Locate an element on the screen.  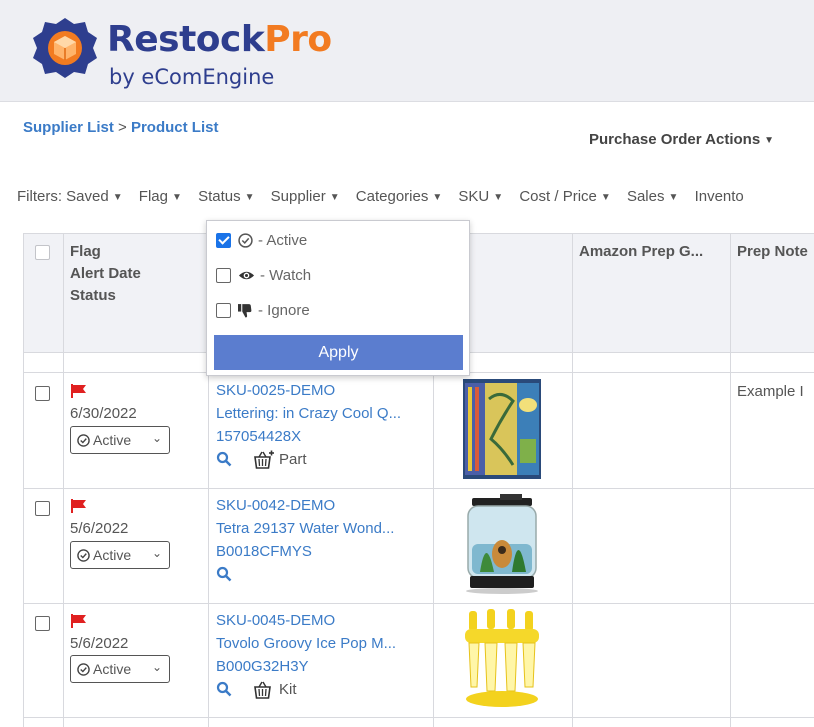
status-option-active-checkbox is located at coordinates (223, 240).